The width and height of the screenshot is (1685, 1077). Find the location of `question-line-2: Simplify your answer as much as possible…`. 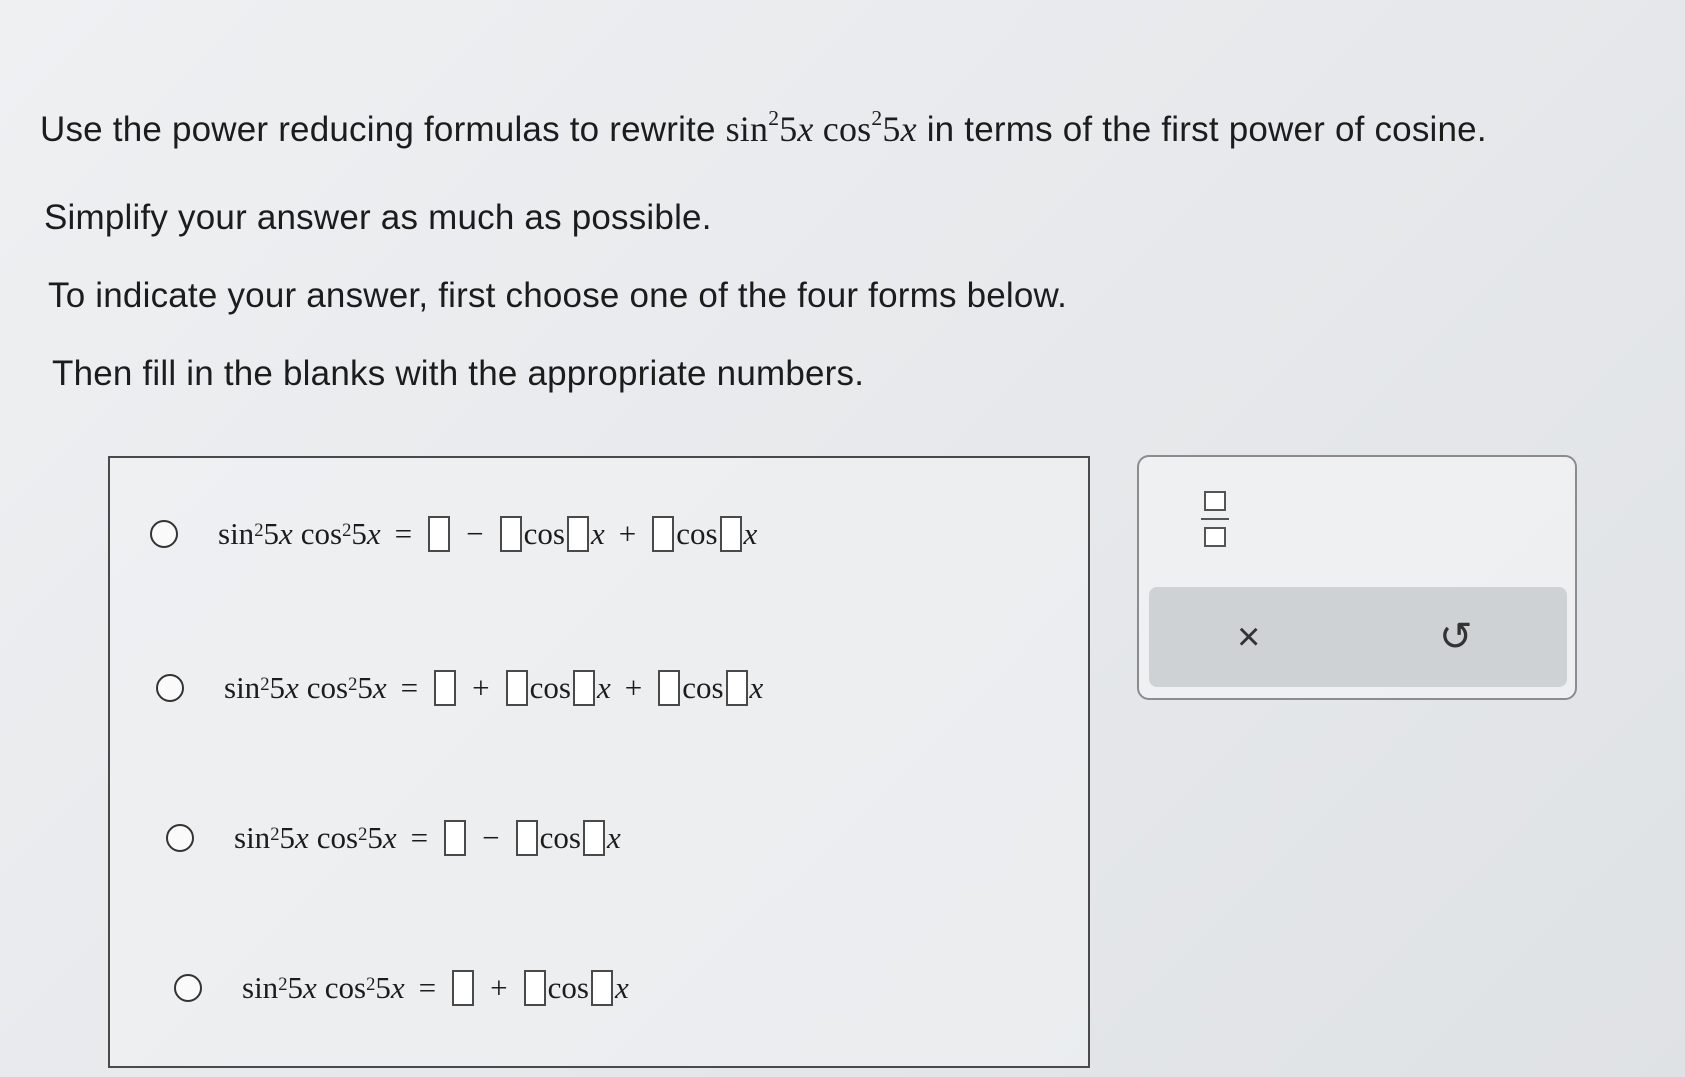

question-line-2: Simplify your answer as much as possible… is located at coordinates (378, 217).